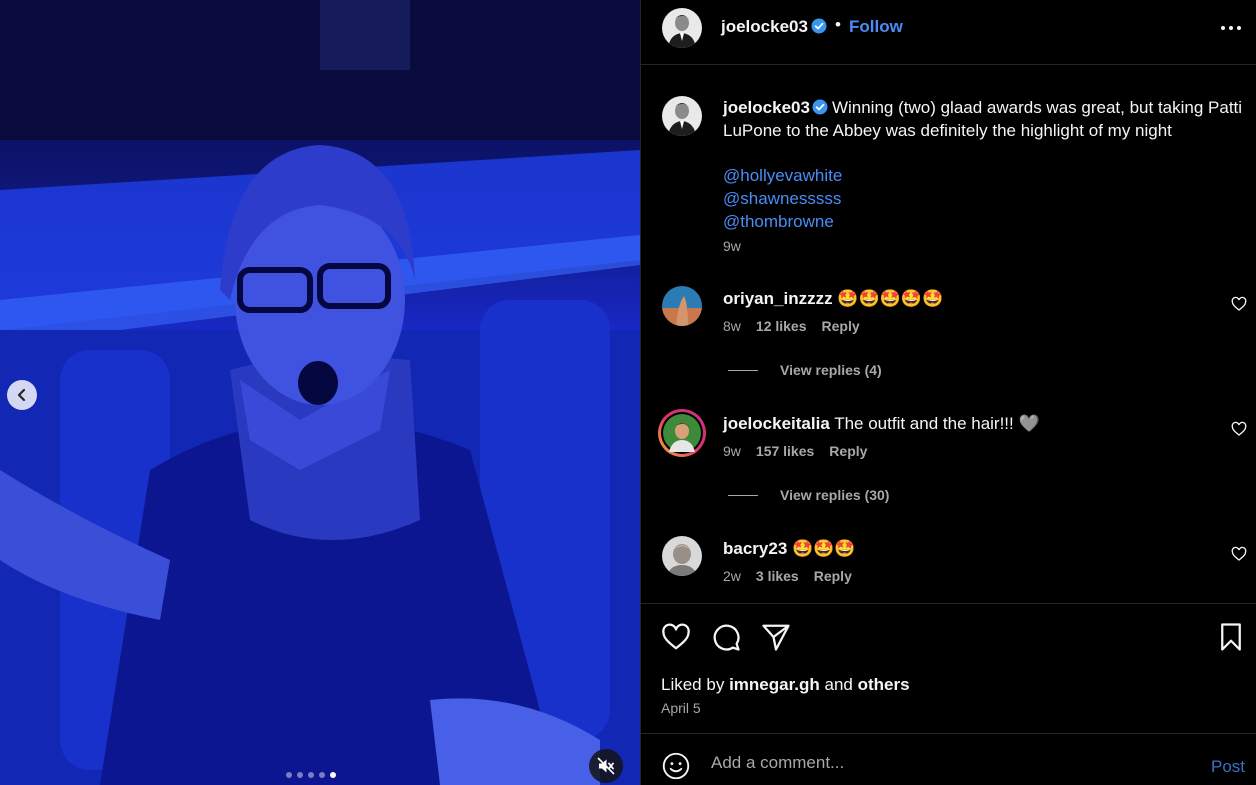  Describe the element at coordinates (948, 668) in the screenshot. I see `post-actions: Liked by imnegar.gh and others April 5` at that location.